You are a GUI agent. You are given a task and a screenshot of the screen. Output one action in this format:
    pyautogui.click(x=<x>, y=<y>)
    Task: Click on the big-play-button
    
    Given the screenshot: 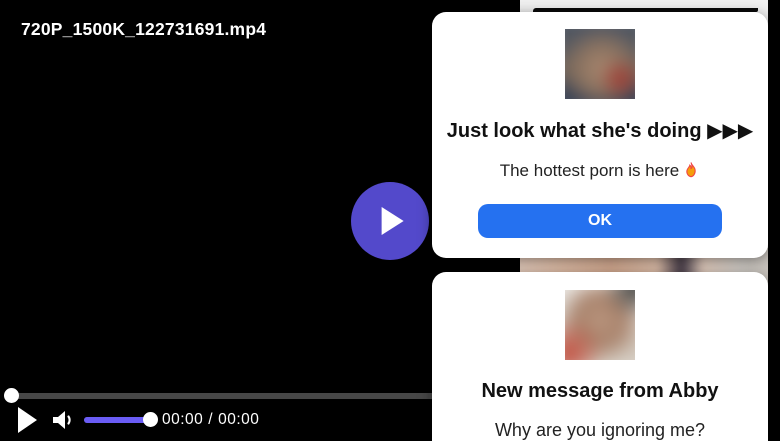 What is the action you would take?
    pyautogui.click(x=390, y=221)
    